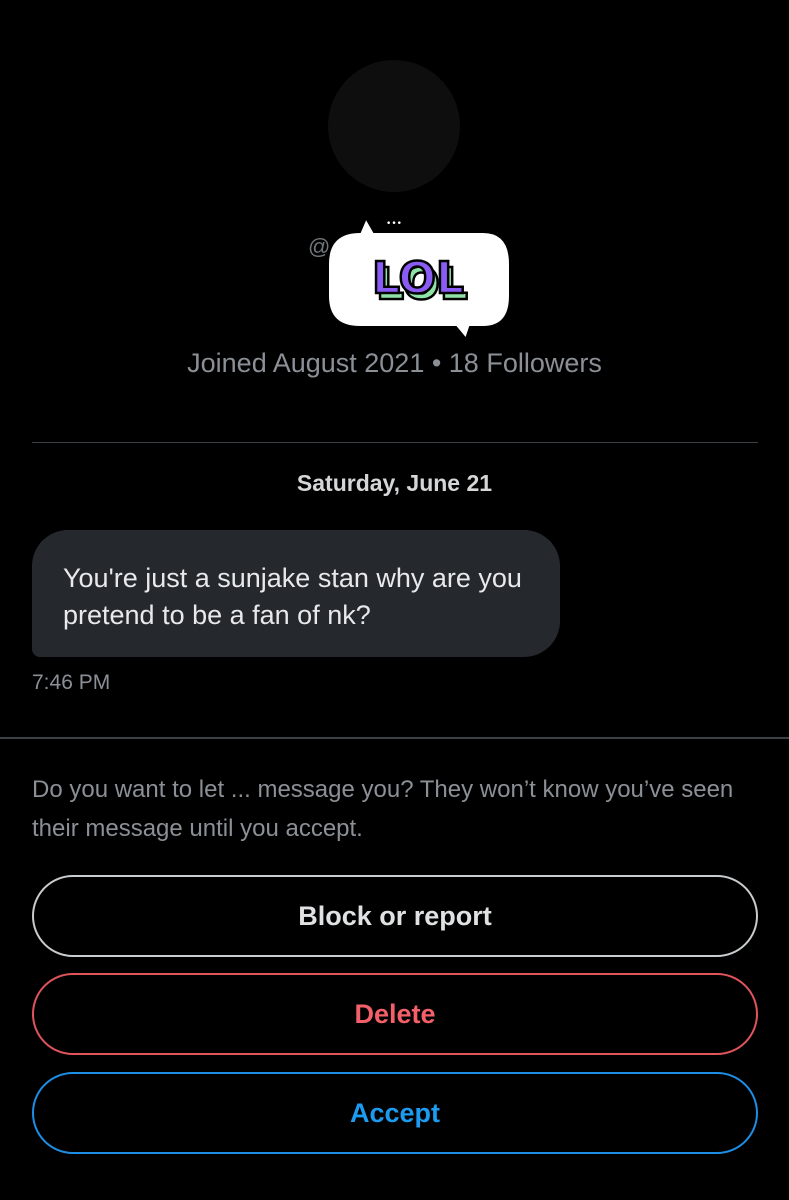 Image resolution: width=789 pixels, height=1200 pixels. Describe the element at coordinates (71, 682) in the screenshot. I see `message-timestamp: 7:46 PM` at that location.